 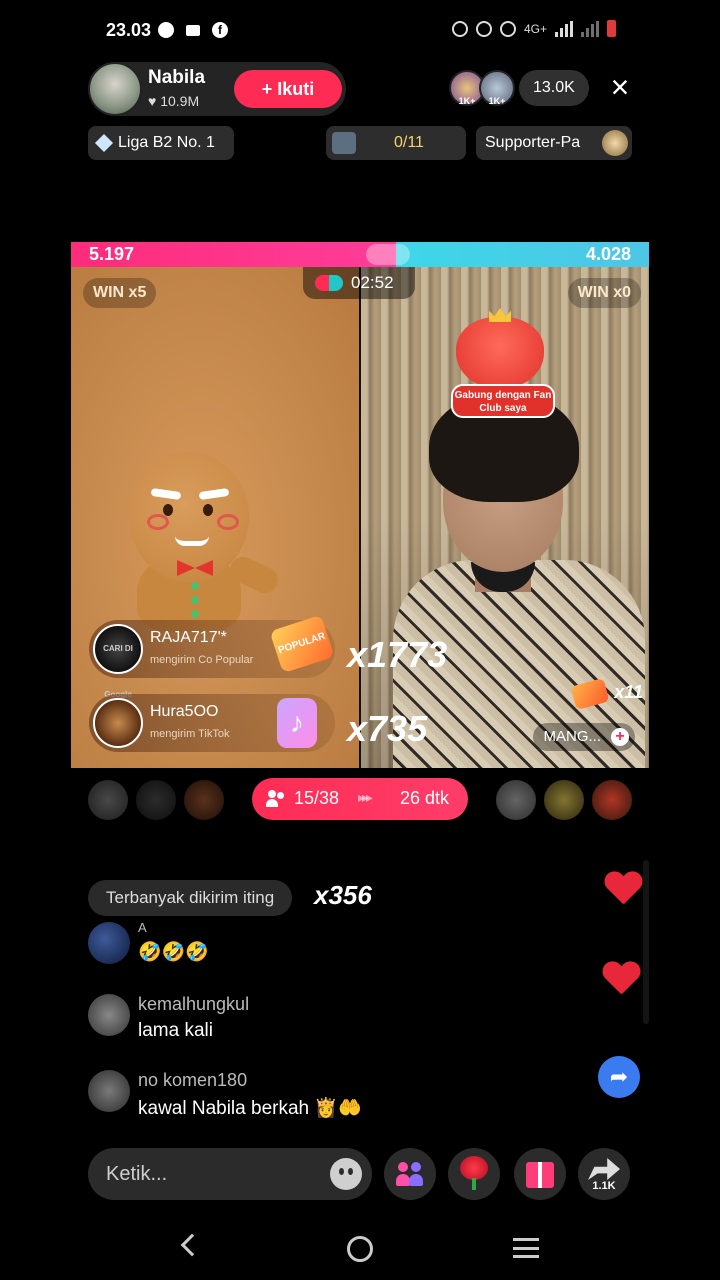 What do you see at coordinates (526, 1248) in the screenshot?
I see `recents-icon` at bounding box center [526, 1248].